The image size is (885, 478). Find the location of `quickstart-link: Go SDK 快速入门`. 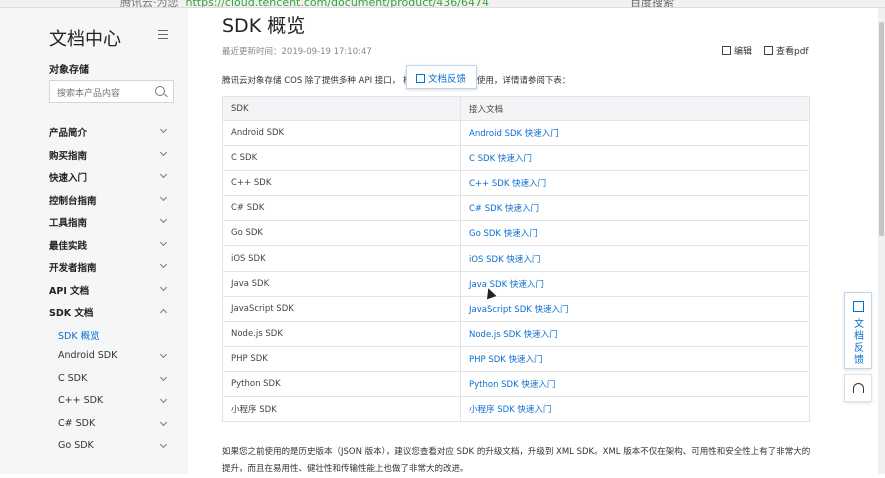

quickstart-link: Go SDK 快速入门 is located at coordinates (635, 233).